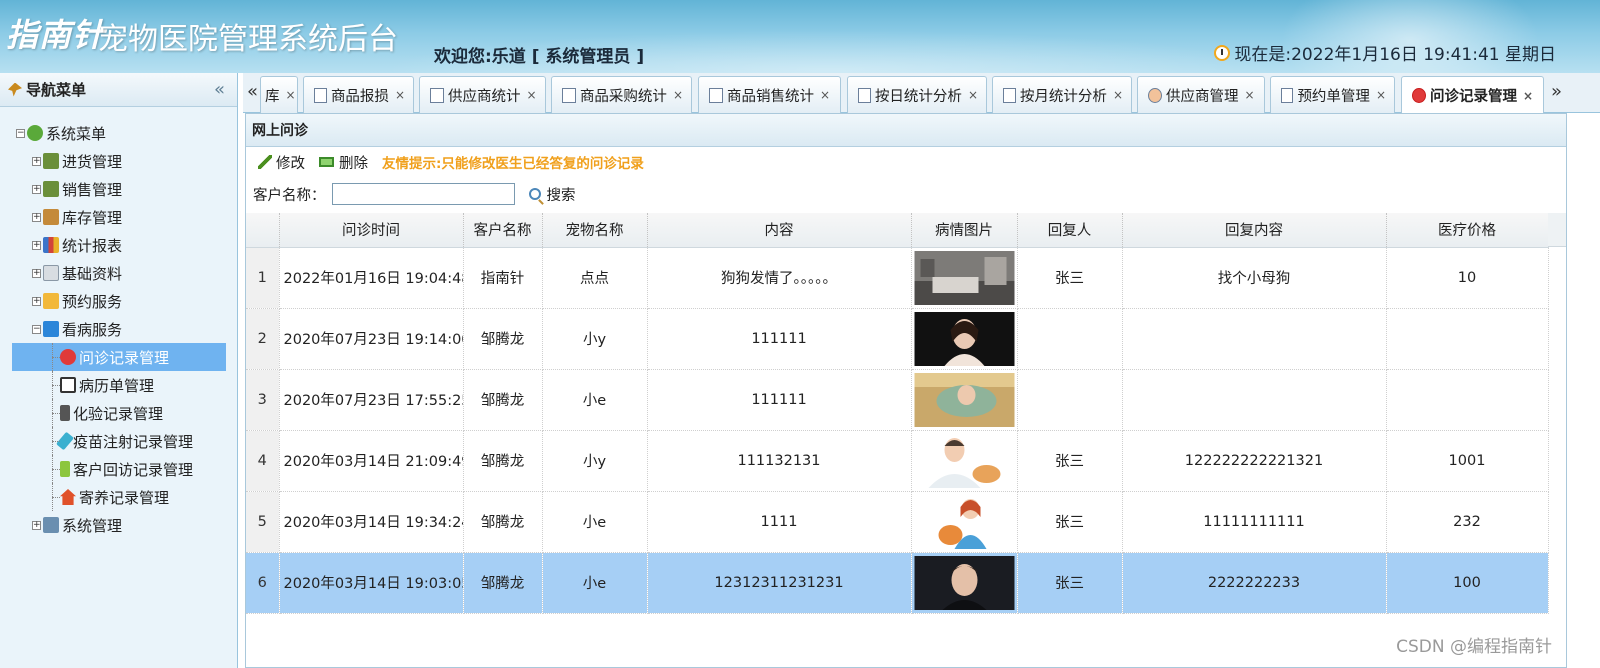 This screenshot has height=668, width=1600. Describe the element at coordinates (595, 583) in the screenshot. I see `cell-pet: 小e` at that location.